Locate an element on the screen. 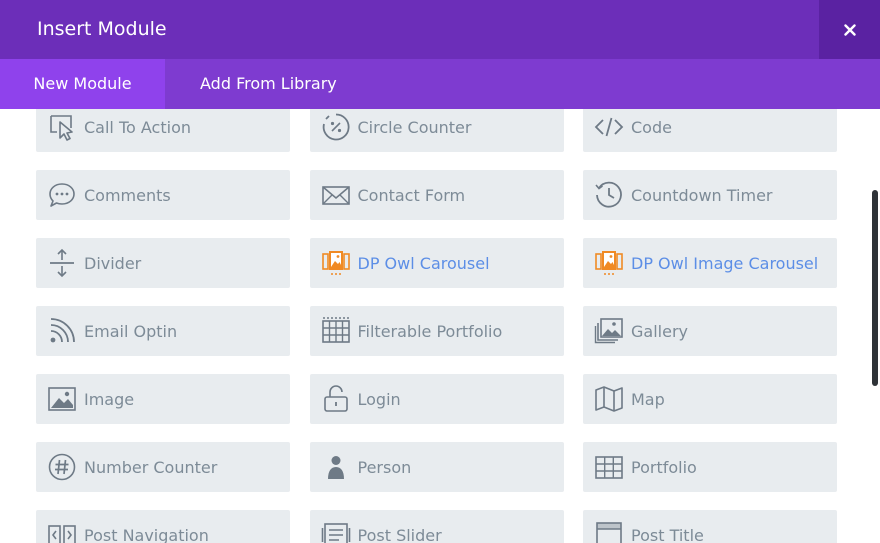 This screenshot has width=880, height=543. module-filterable-portfolio: Filterable Portfolio is located at coordinates (436, 331).